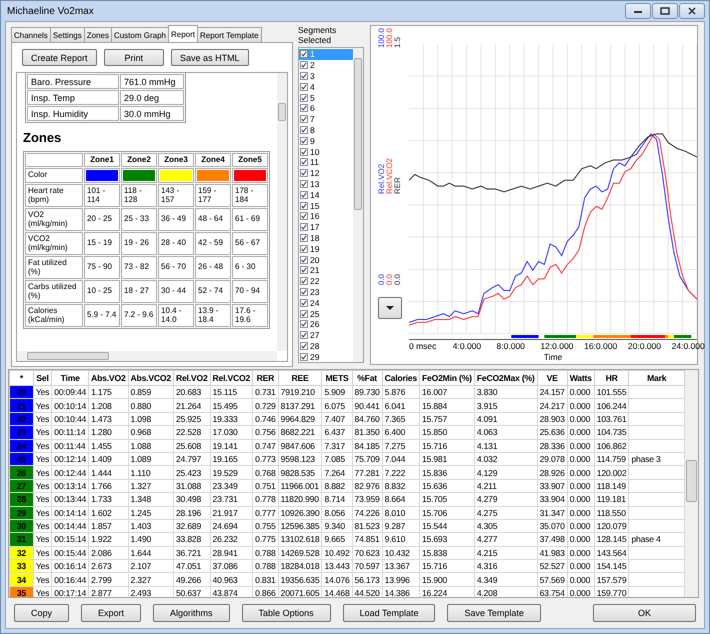 This screenshot has height=634, width=710. What do you see at coordinates (326, 324) in the screenshot?
I see `segment-item: 26` at bounding box center [326, 324].